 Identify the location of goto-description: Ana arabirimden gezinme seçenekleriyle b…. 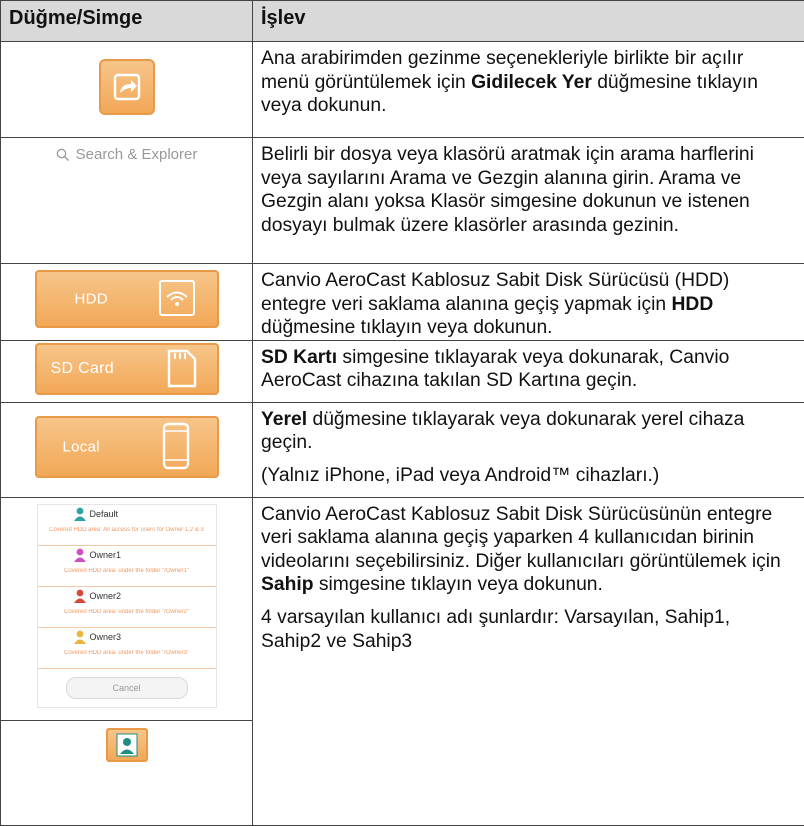
(528, 90).